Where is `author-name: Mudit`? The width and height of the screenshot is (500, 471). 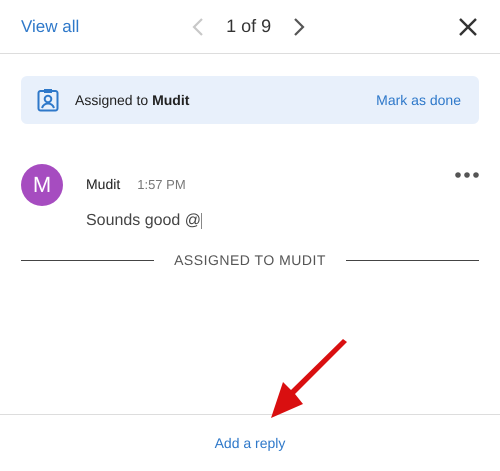
author-name: Mudit is located at coordinates (103, 184).